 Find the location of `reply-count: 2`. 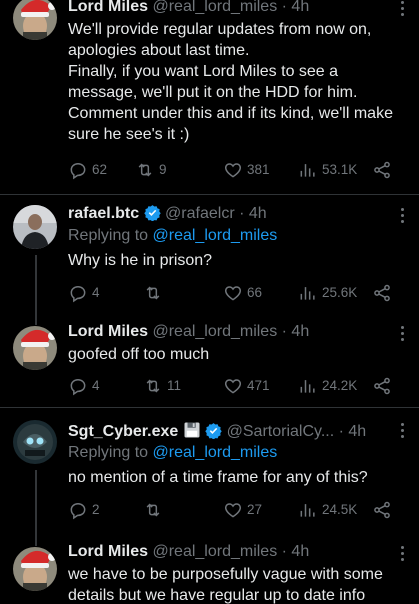

reply-count: 2 is located at coordinates (96, 509).